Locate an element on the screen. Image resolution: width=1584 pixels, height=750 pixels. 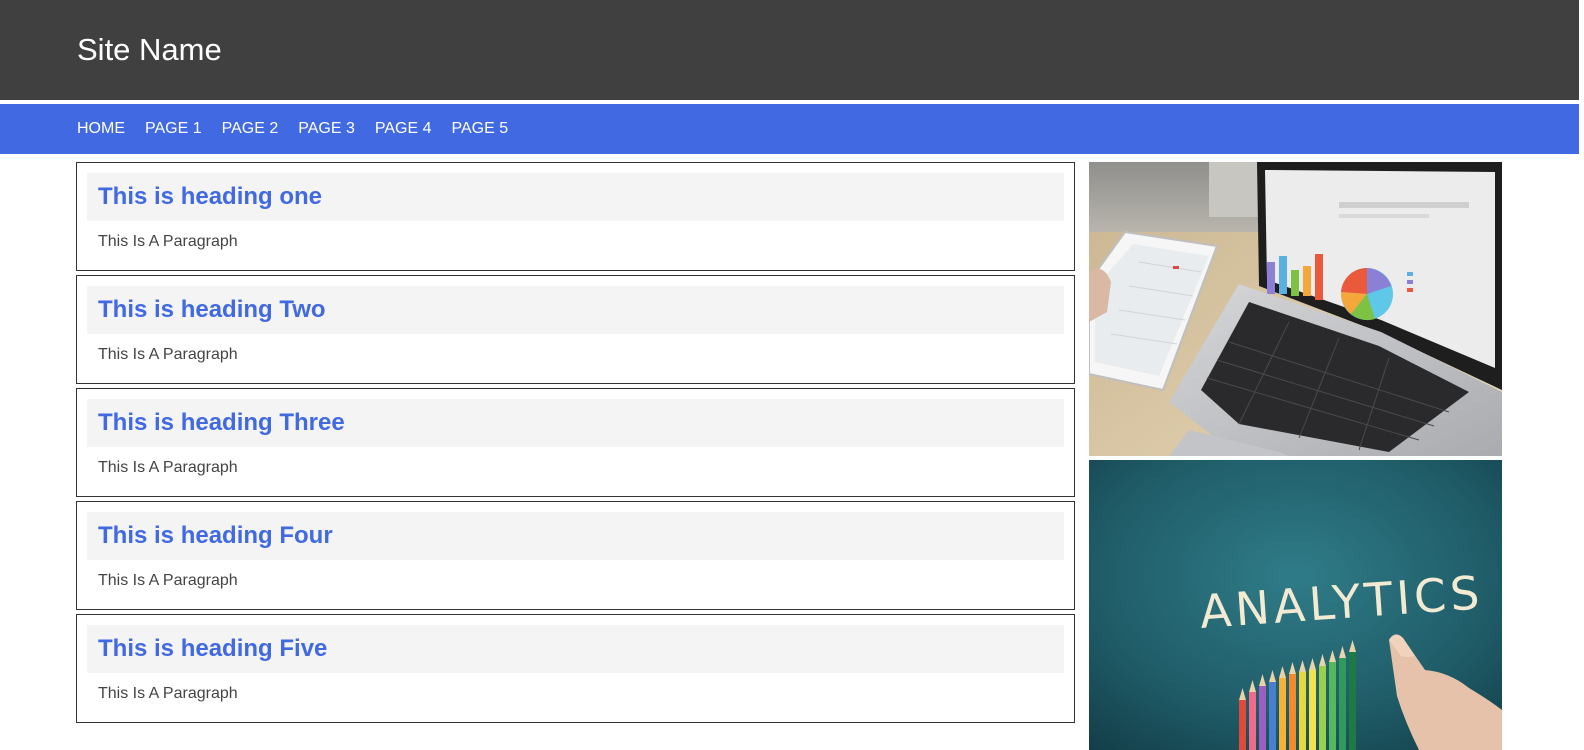
card-heading: This is heading one is located at coordinates (210, 196).